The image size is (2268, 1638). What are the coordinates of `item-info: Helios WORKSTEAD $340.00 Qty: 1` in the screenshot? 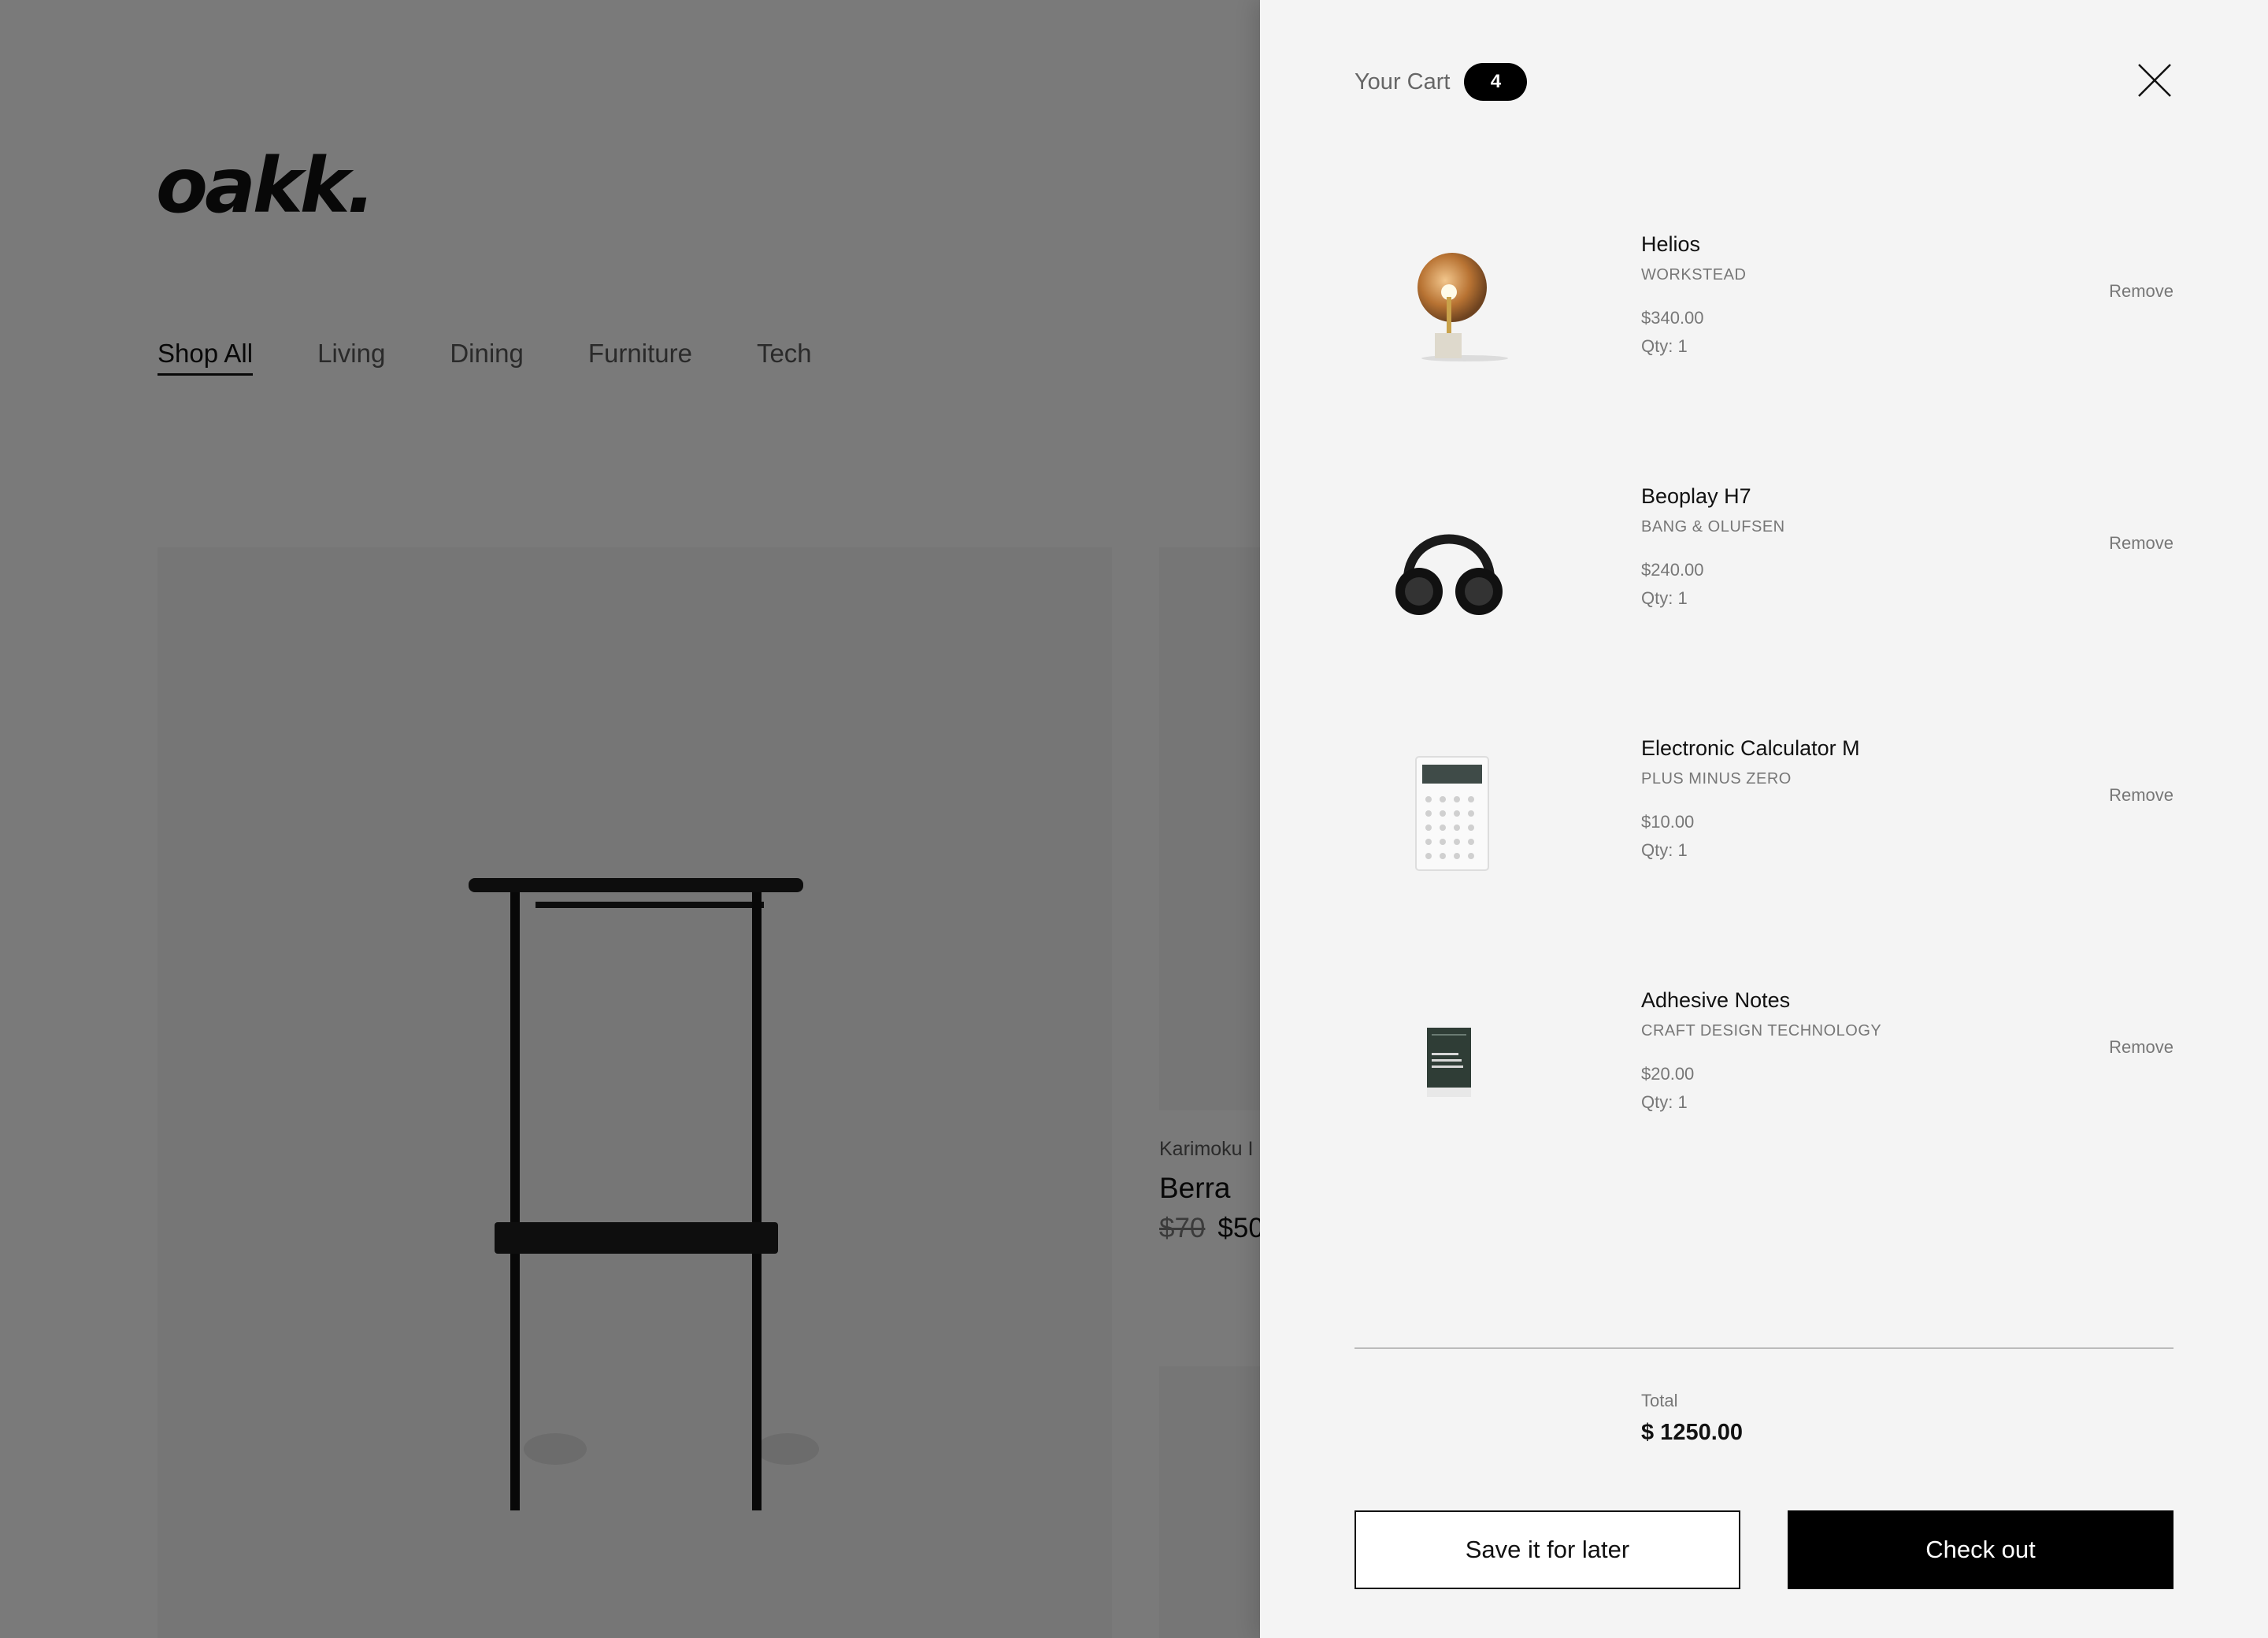 It's located at (1693, 294).